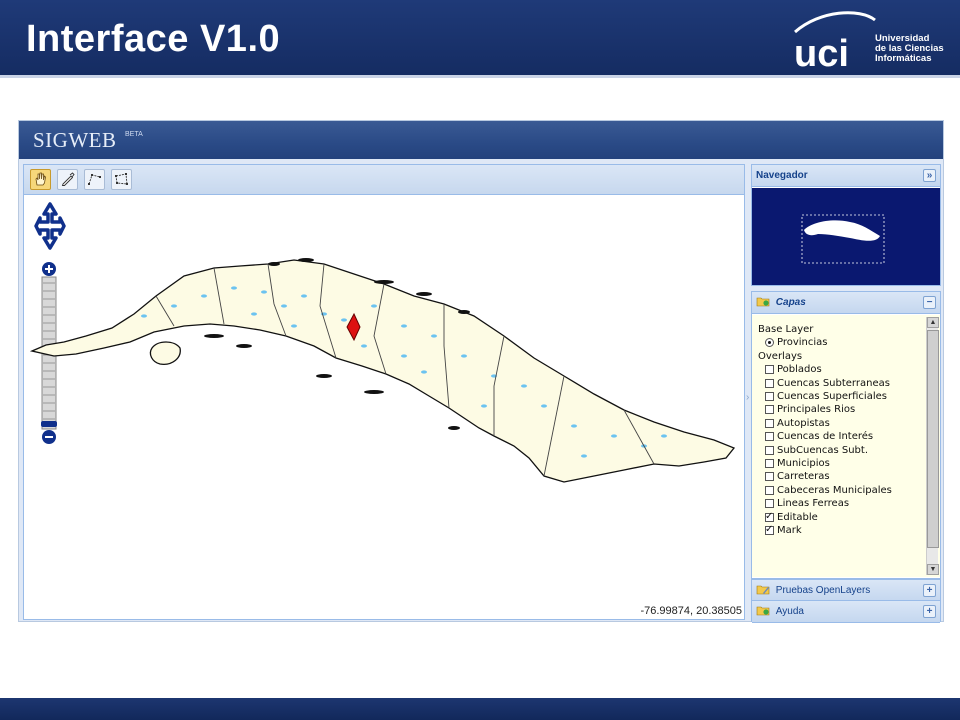  I want to click on layer-label: Provincias, so click(802, 343).